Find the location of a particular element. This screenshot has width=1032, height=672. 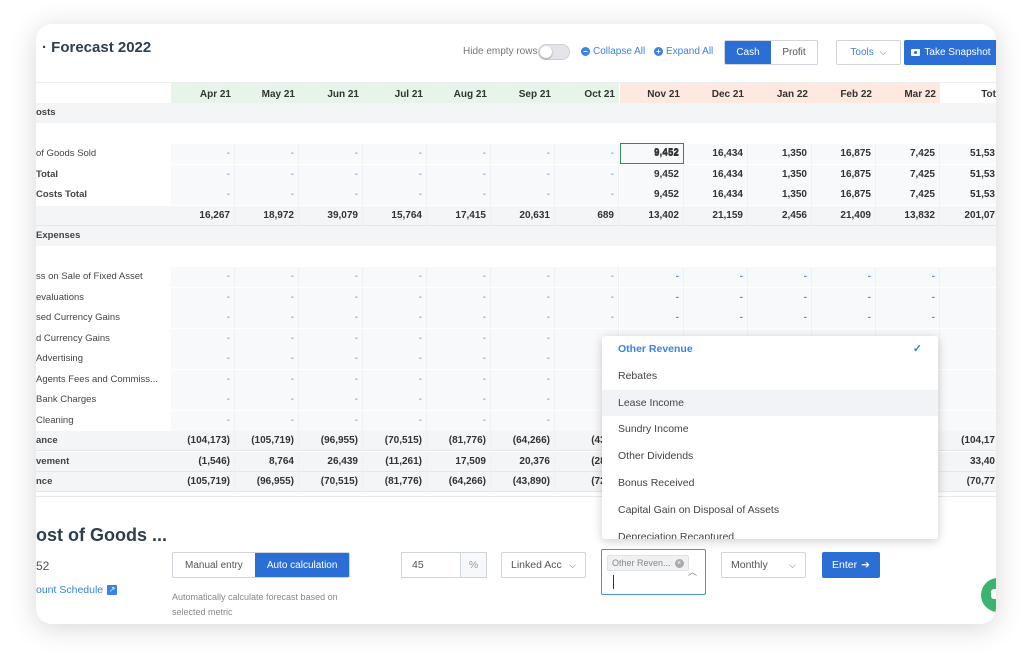

table-cell: (70,515) is located at coordinates (331, 482).